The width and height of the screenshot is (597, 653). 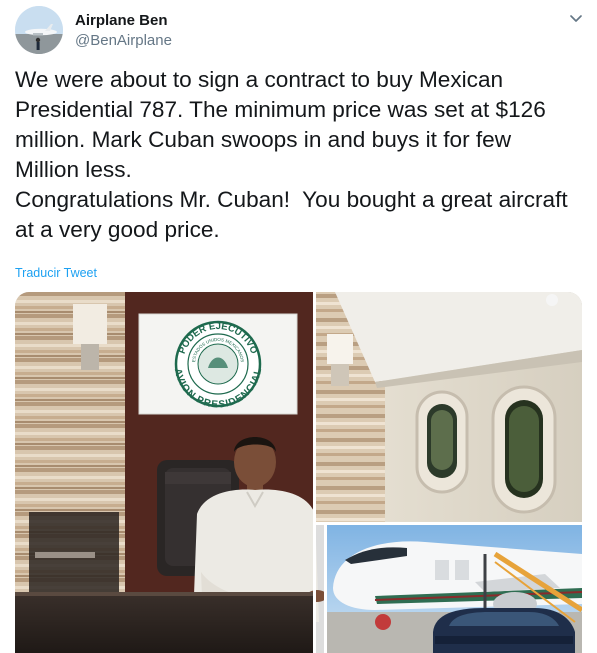 I want to click on author-name: Airplane Ben, so click(x=121, y=20).